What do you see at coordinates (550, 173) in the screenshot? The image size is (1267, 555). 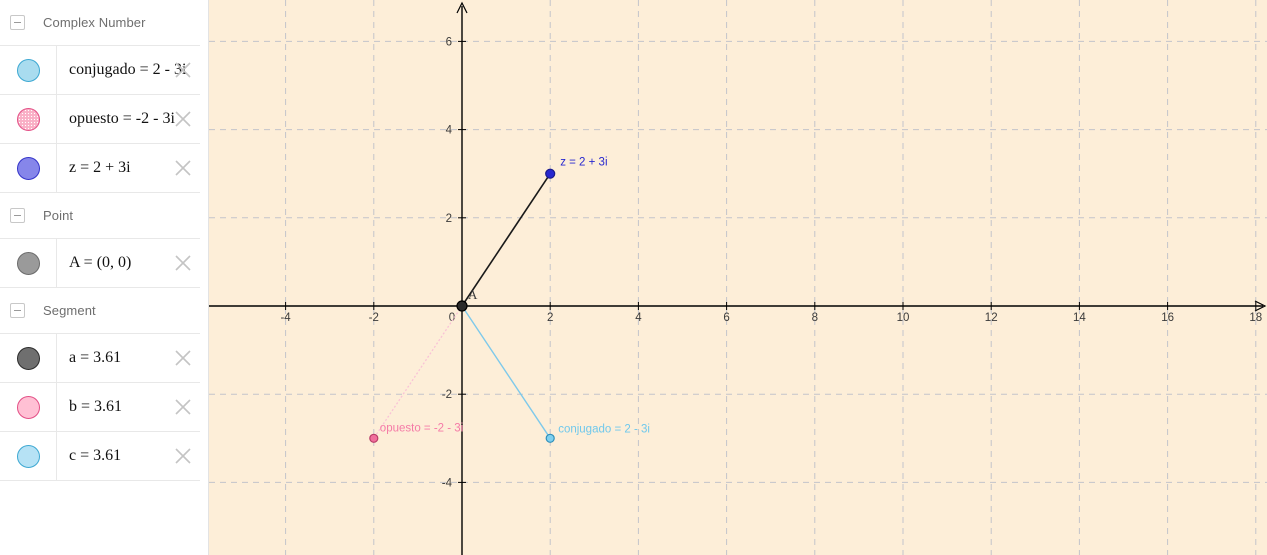 I see `point-z` at bounding box center [550, 173].